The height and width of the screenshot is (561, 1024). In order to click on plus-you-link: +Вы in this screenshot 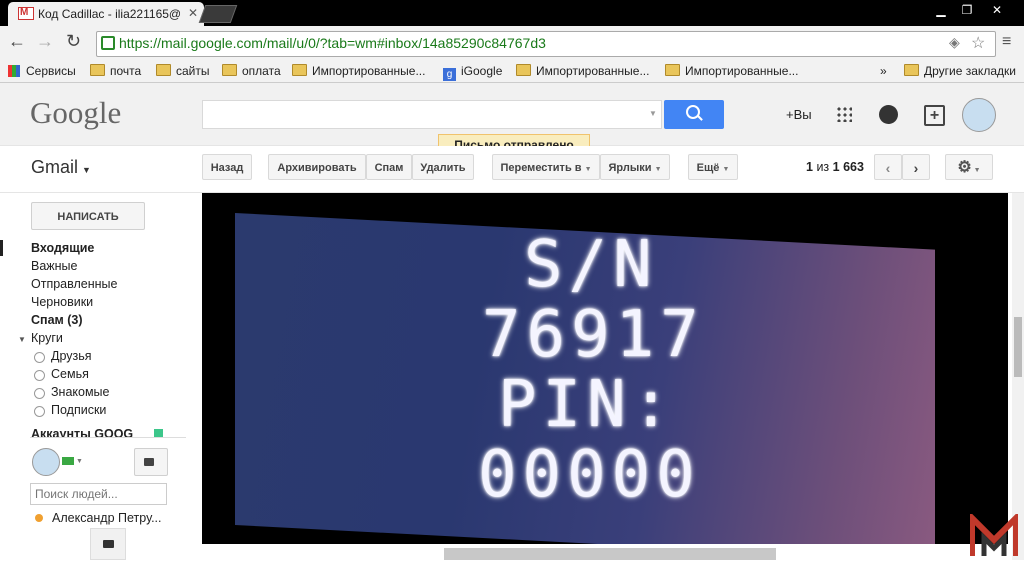, I will do `click(799, 114)`.